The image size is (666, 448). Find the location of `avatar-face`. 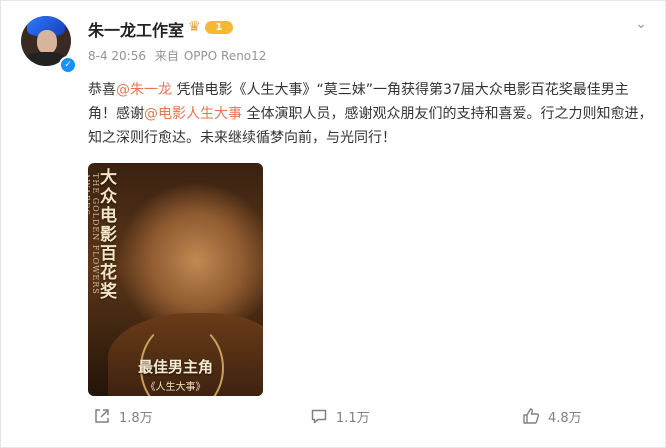

avatar-face is located at coordinates (47, 42).